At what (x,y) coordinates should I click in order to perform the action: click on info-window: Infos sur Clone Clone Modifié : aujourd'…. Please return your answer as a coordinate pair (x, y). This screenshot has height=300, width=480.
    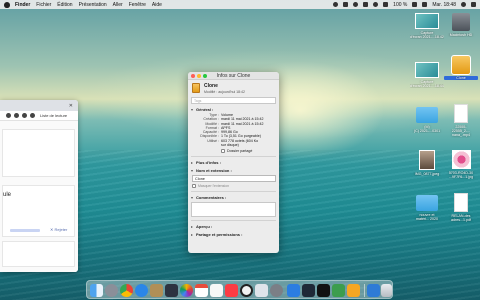
    Looking at the image, I should click on (233, 162).